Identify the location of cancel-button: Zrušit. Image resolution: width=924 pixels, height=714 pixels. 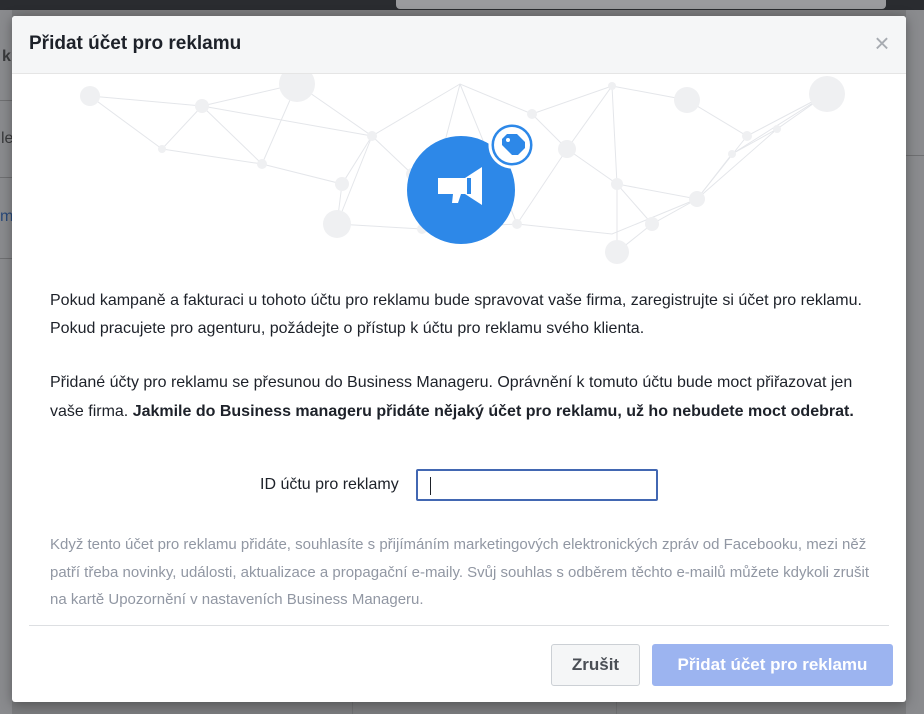
(595, 665).